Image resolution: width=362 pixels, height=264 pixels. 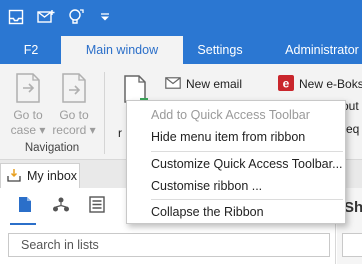 I want to click on new-email-label: New email, so click(x=214, y=84).